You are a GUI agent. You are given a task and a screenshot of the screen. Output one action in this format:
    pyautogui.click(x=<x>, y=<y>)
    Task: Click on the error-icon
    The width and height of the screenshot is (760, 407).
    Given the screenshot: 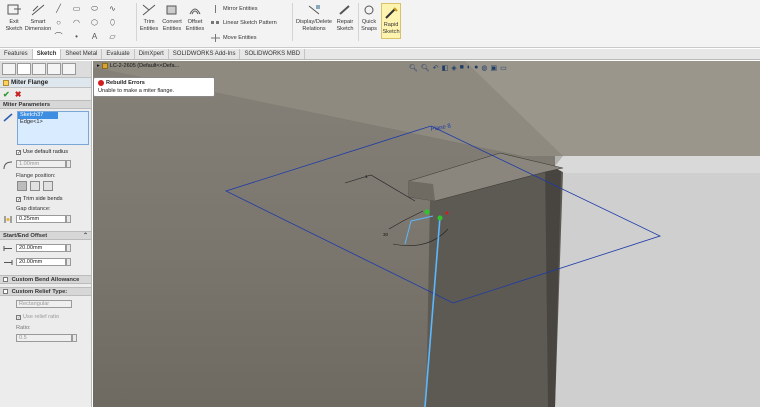 What is the action you would take?
    pyautogui.click(x=101, y=83)
    